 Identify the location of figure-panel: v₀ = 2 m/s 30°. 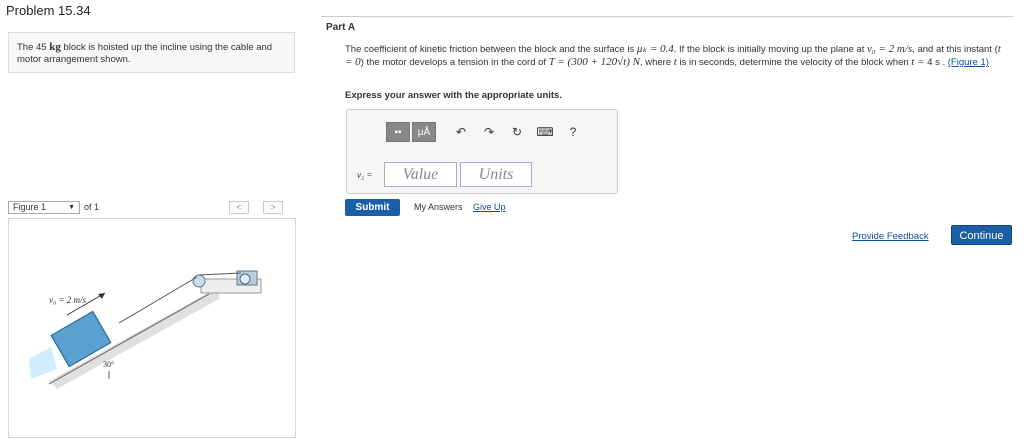
(152, 328).